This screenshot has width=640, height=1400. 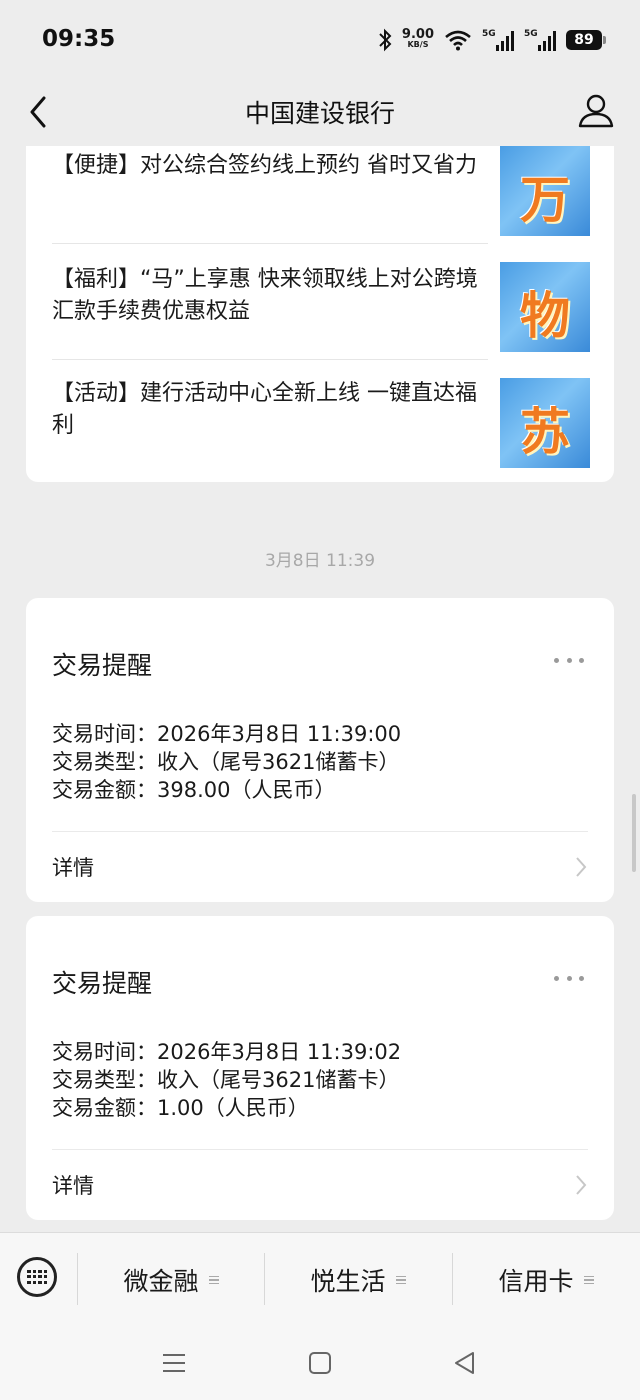 What do you see at coordinates (586, 40) in the screenshot?
I see `battery-icon: 89` at bounding box center [586, 40].